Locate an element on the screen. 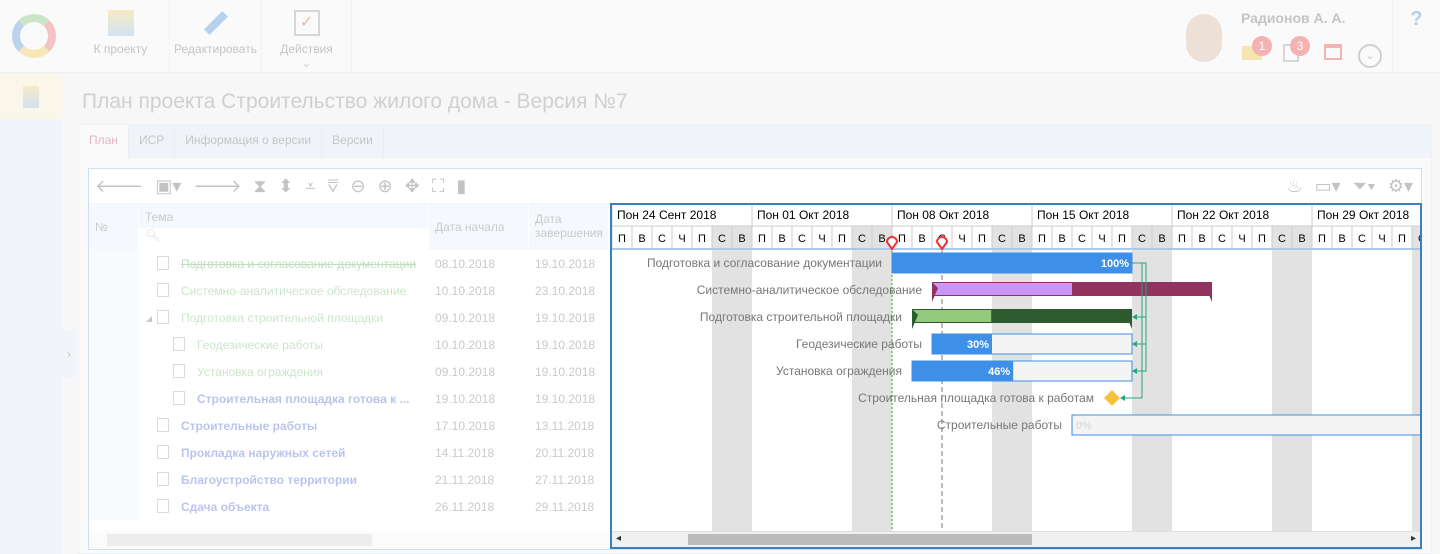 The width and height of the screenshot is (1440, 554). column-header-number: № is located at coordinates (114, 227).